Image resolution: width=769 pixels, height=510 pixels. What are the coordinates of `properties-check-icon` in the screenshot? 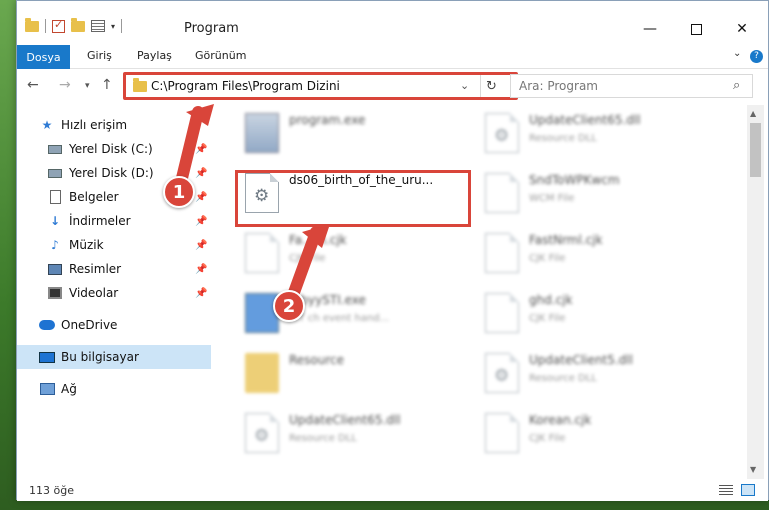 It's located at (58, 25).